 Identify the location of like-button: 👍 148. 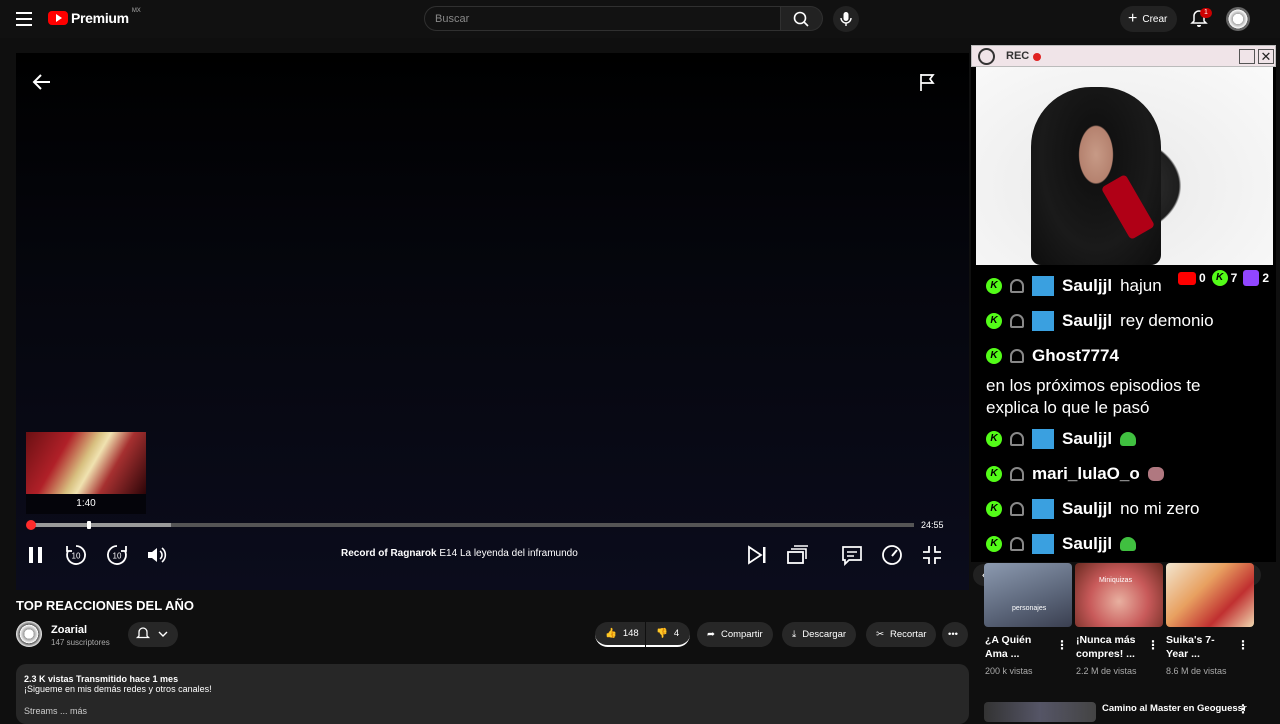
(620, 634).